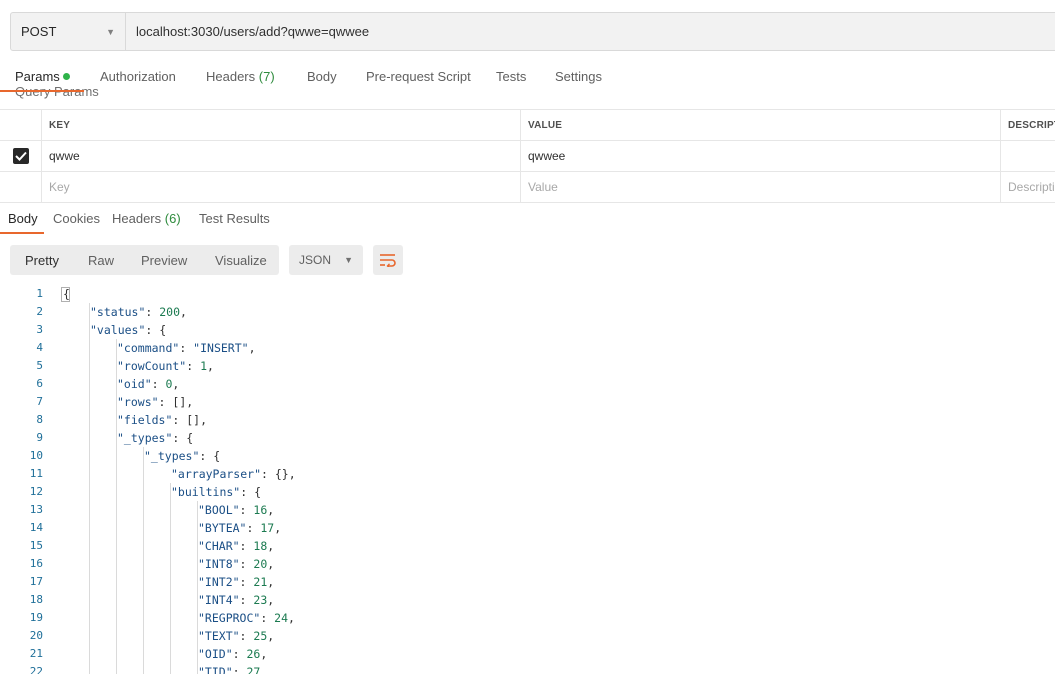 This screenshot has width=1055, height=674. What do you see at coordinates (760, 156) in the screenshot?
I see `param-value-cell: qwwee` at bounding box center [760, 156].